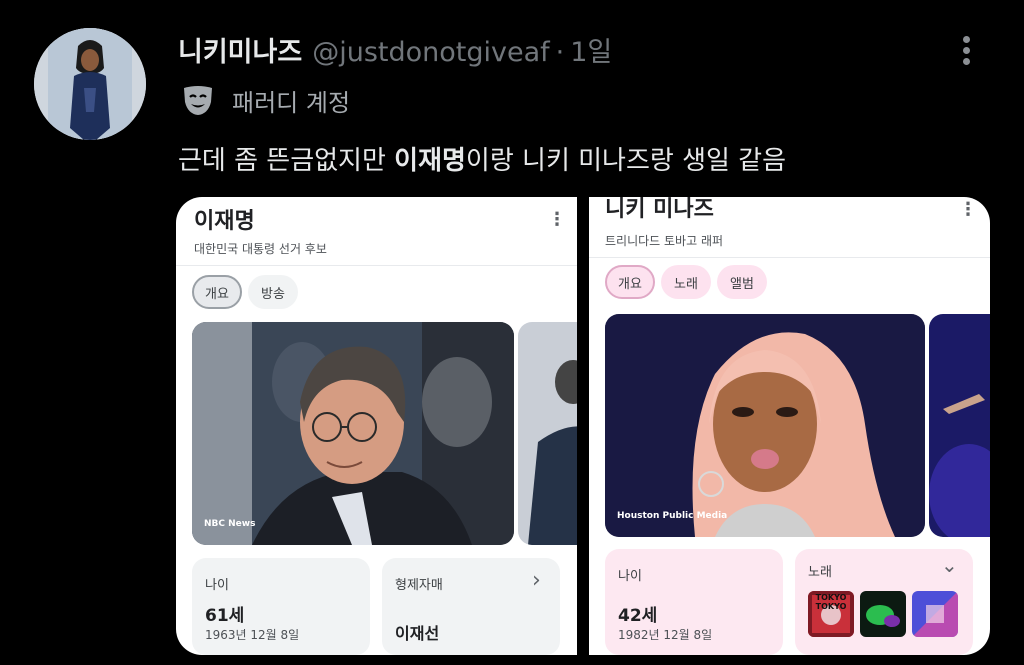  I want to click on song-thumbnail: TOKYO TOKYO, so click(831, 614).